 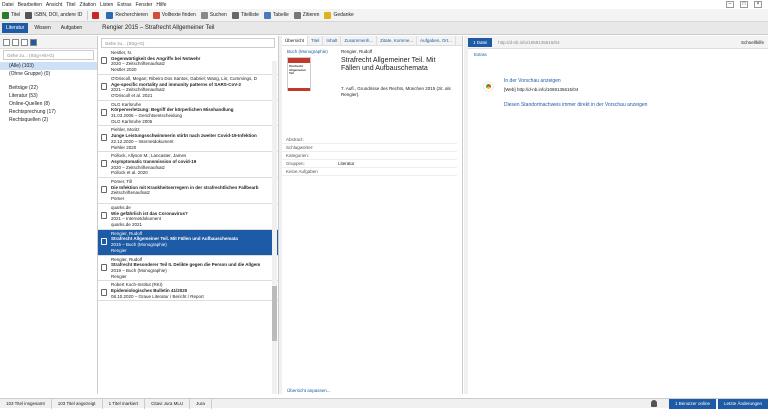 What do you see at coordinates (168, 403) in the screenshot?
I see `status-citation-style: Citavi Jura MLU` at bounding box center [168, 403].